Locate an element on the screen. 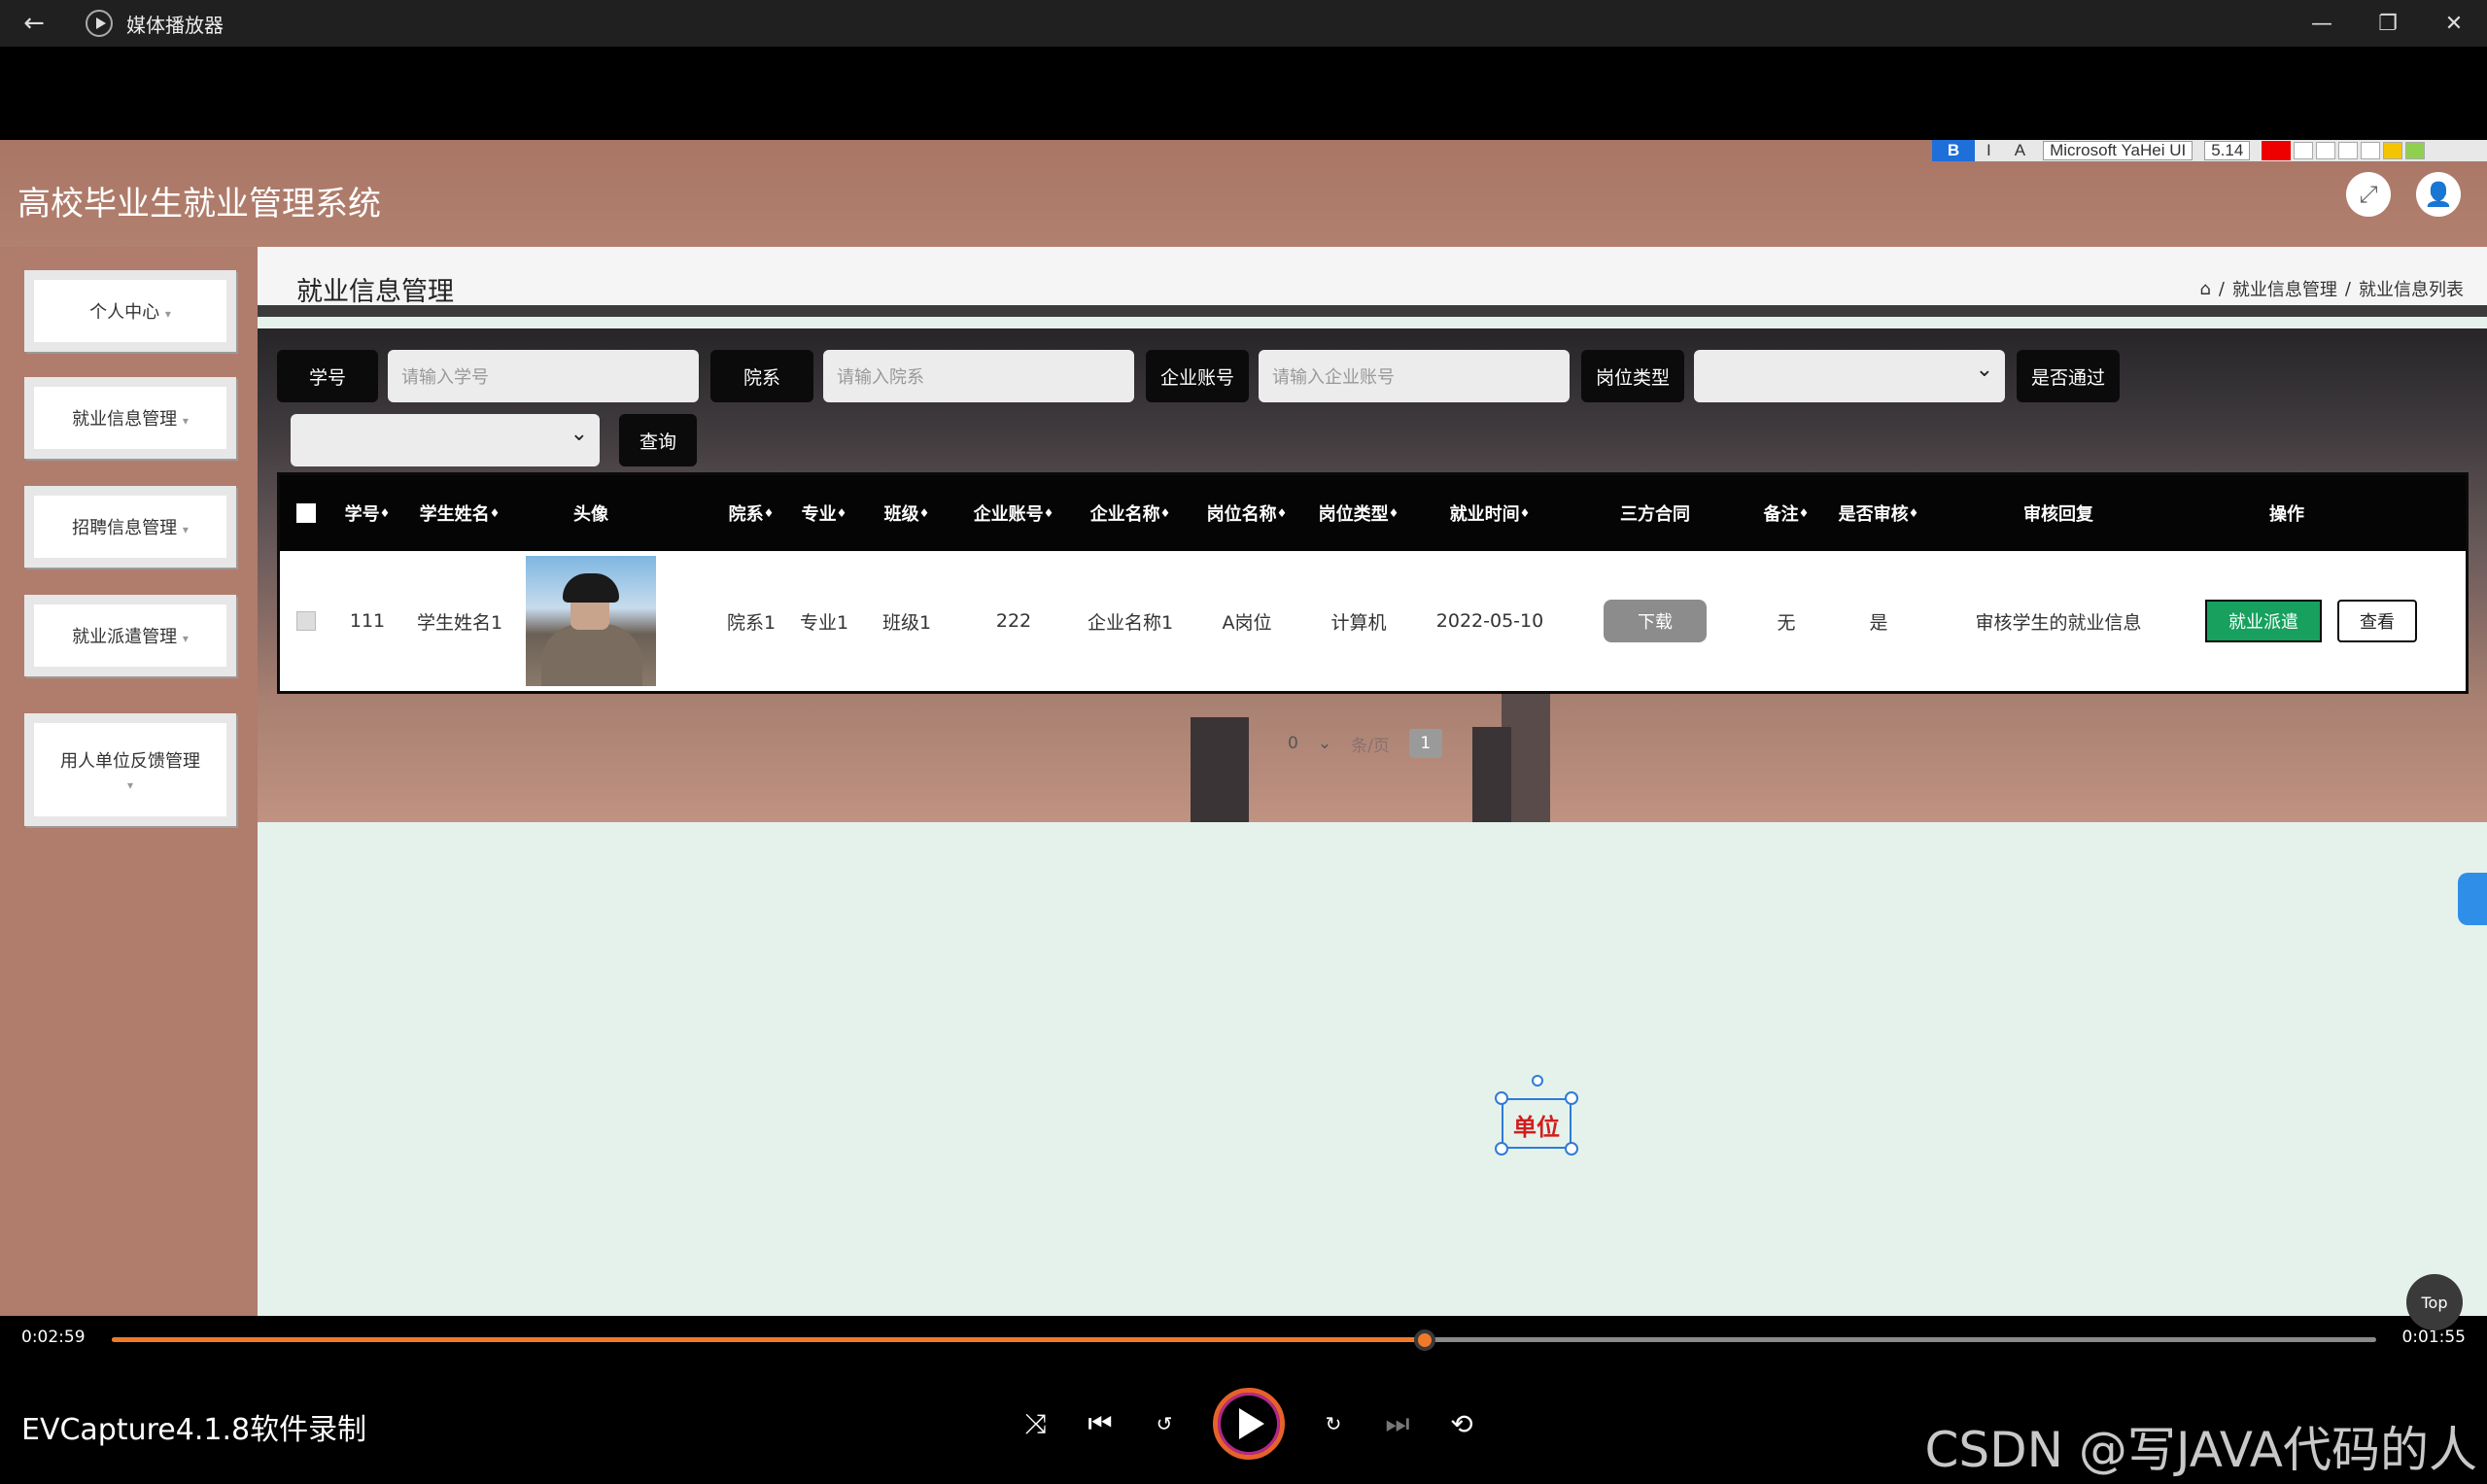 This screenshot has width=2487, height=1484. sidebar-item-label: 个人中心 ▾ is located at coordinates (130, 312).